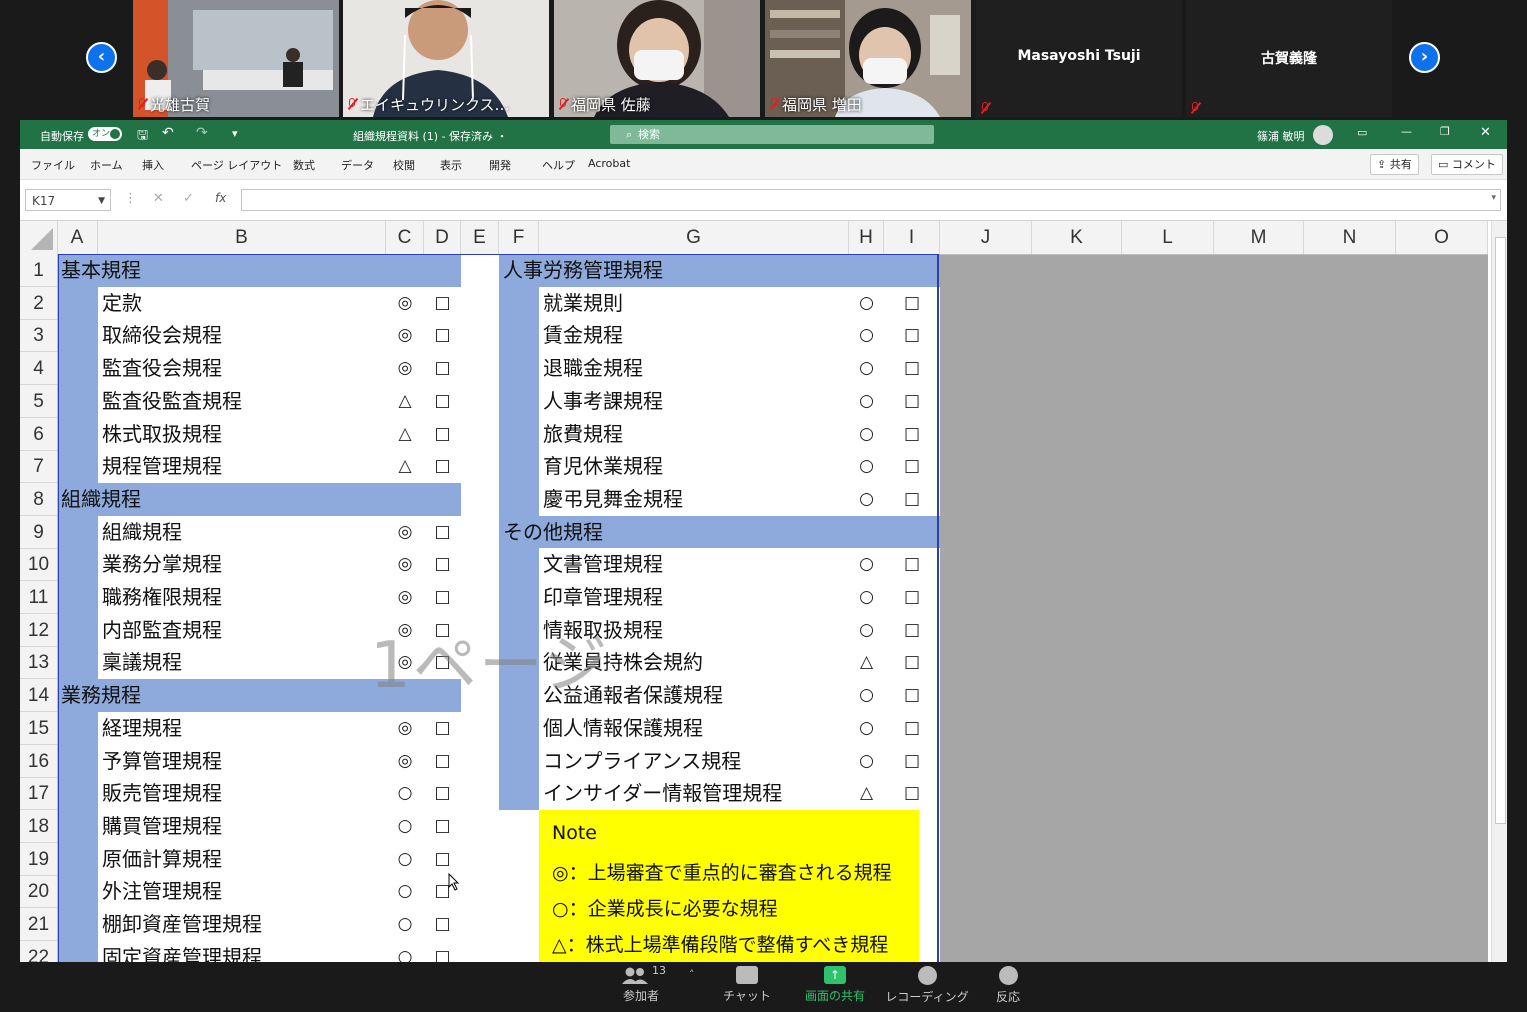  Describe the element at coordinates (1394, 164) in the screenshot. I see `share-button: ⇪ 共有` at that location.